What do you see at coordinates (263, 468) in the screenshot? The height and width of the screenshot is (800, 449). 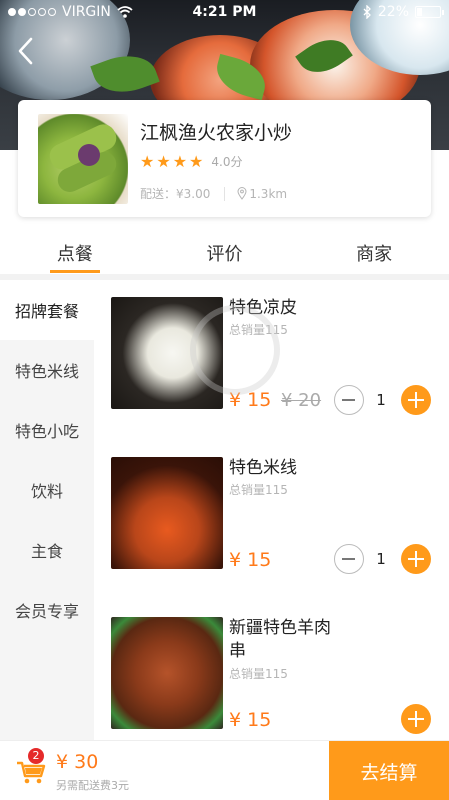 I see `dish-name: 特色米线` at bounding box center [263, 468].